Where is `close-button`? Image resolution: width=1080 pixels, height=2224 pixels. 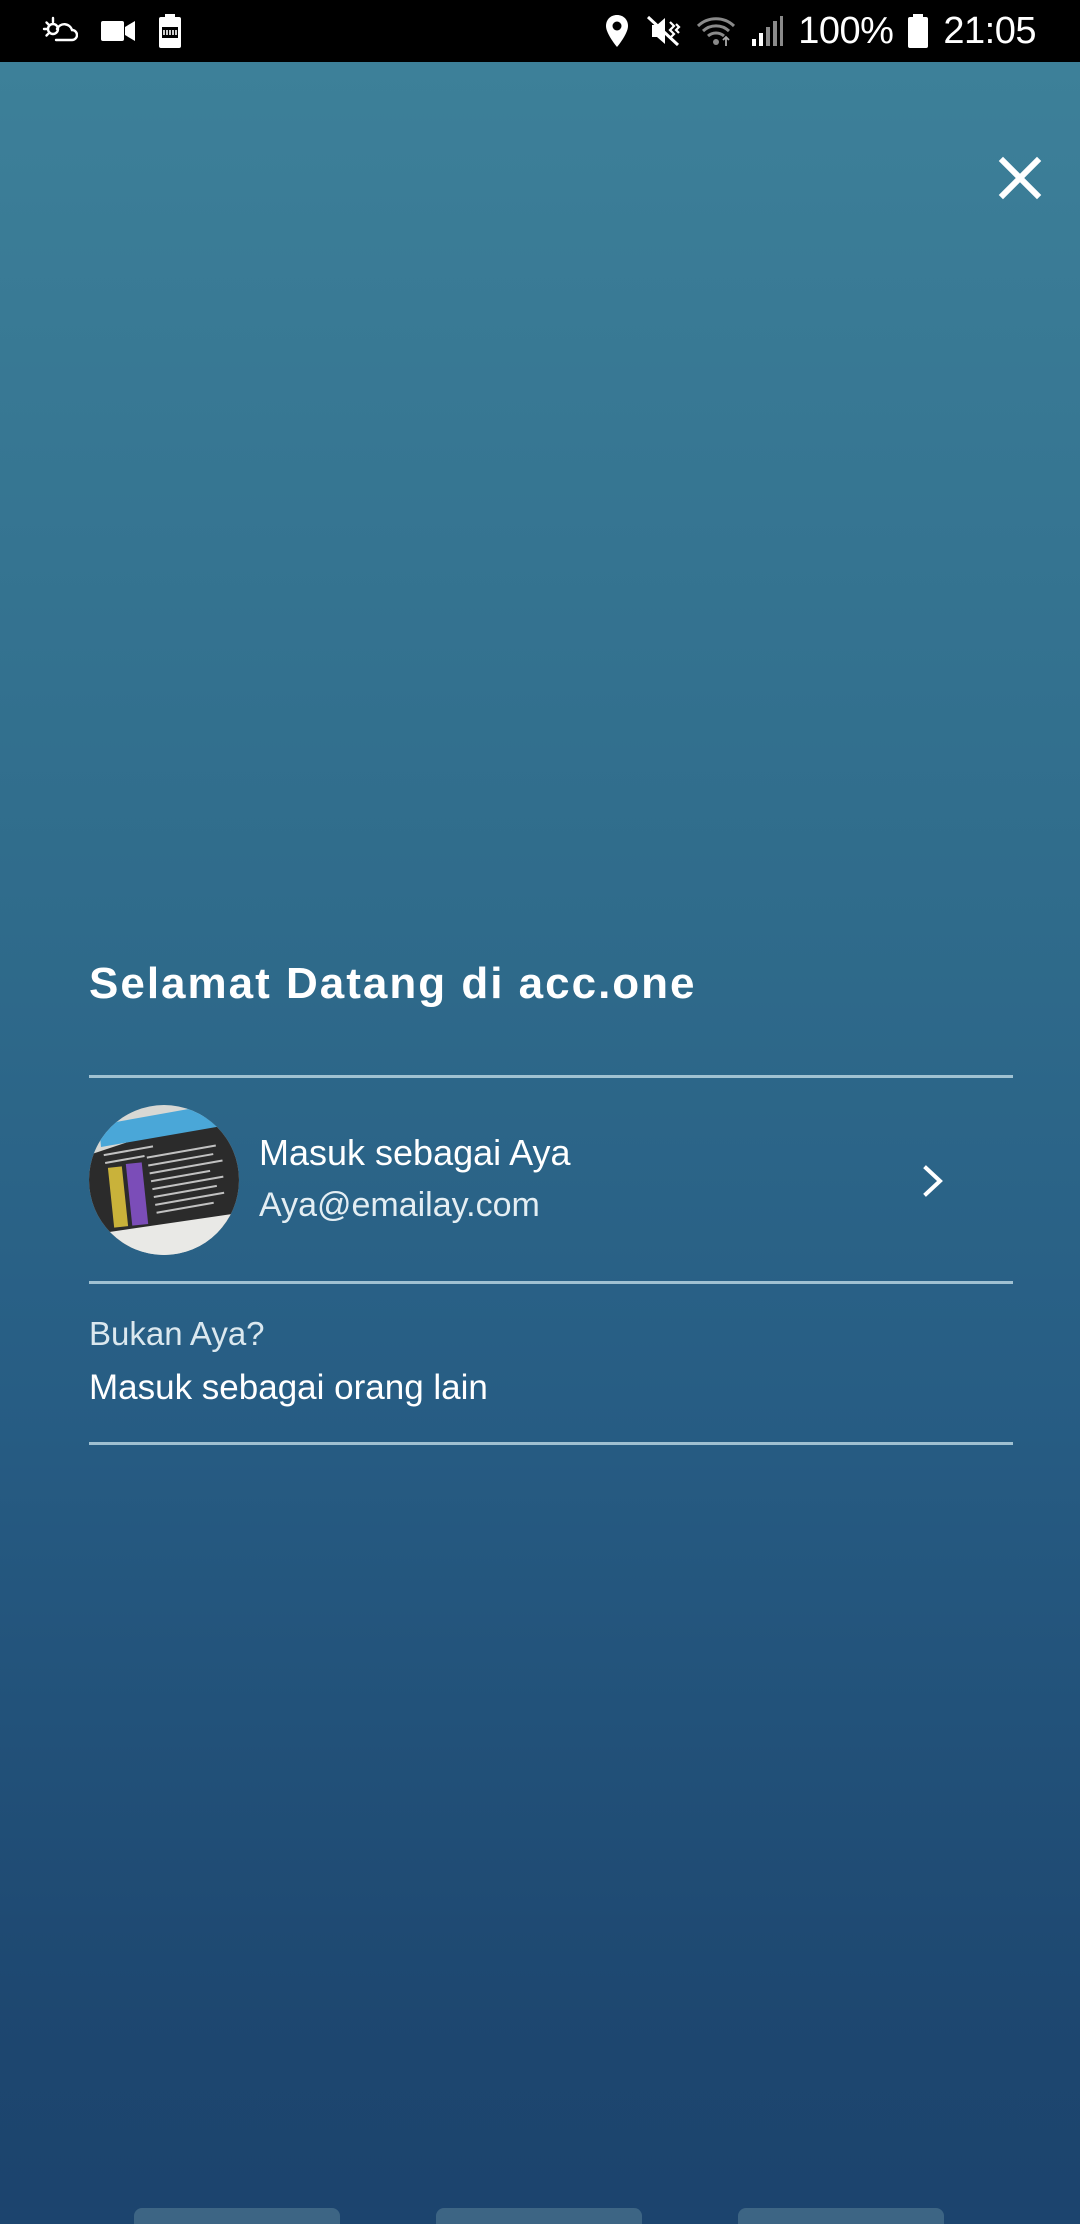
close-button is located at coordinates (1020, 178).